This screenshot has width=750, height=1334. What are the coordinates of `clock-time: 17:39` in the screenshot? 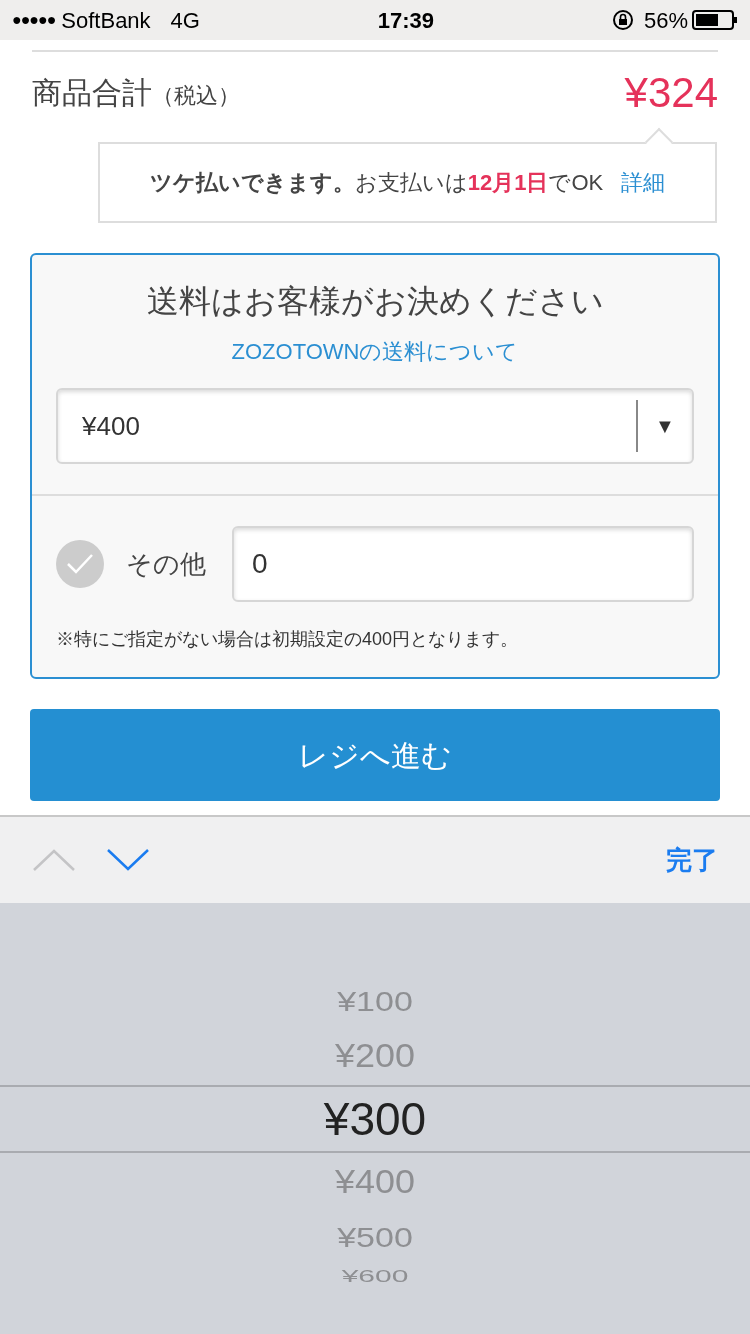 It's located at (406, 20).